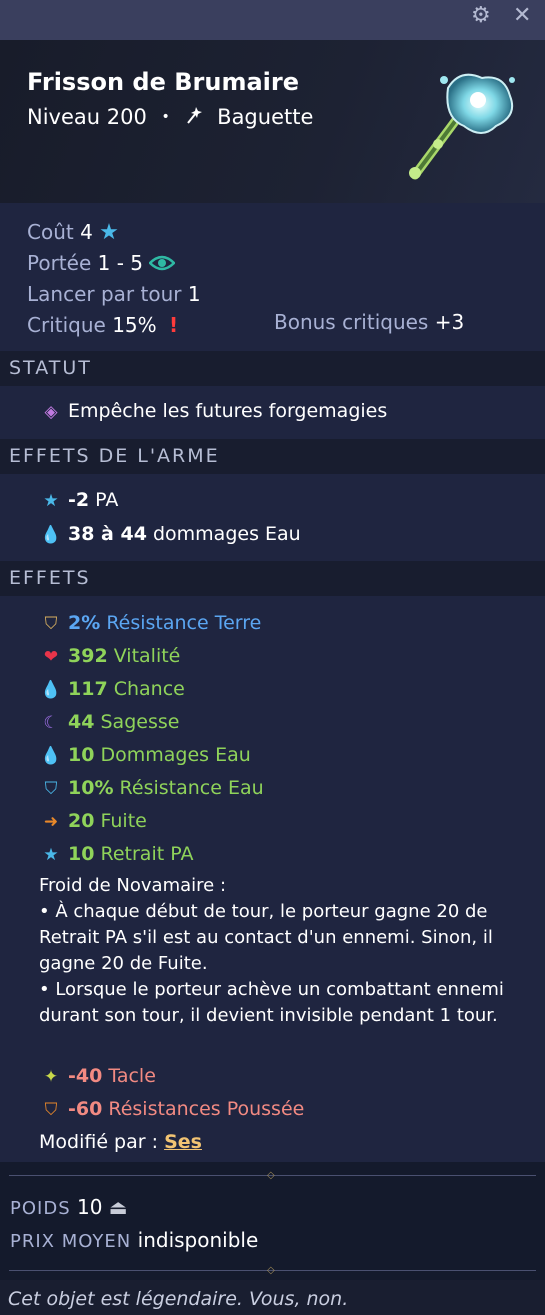 The height and width of the screenshot is (1315, 545). I want to click on stat-crit: Critique 15% !, so click(102, 325).